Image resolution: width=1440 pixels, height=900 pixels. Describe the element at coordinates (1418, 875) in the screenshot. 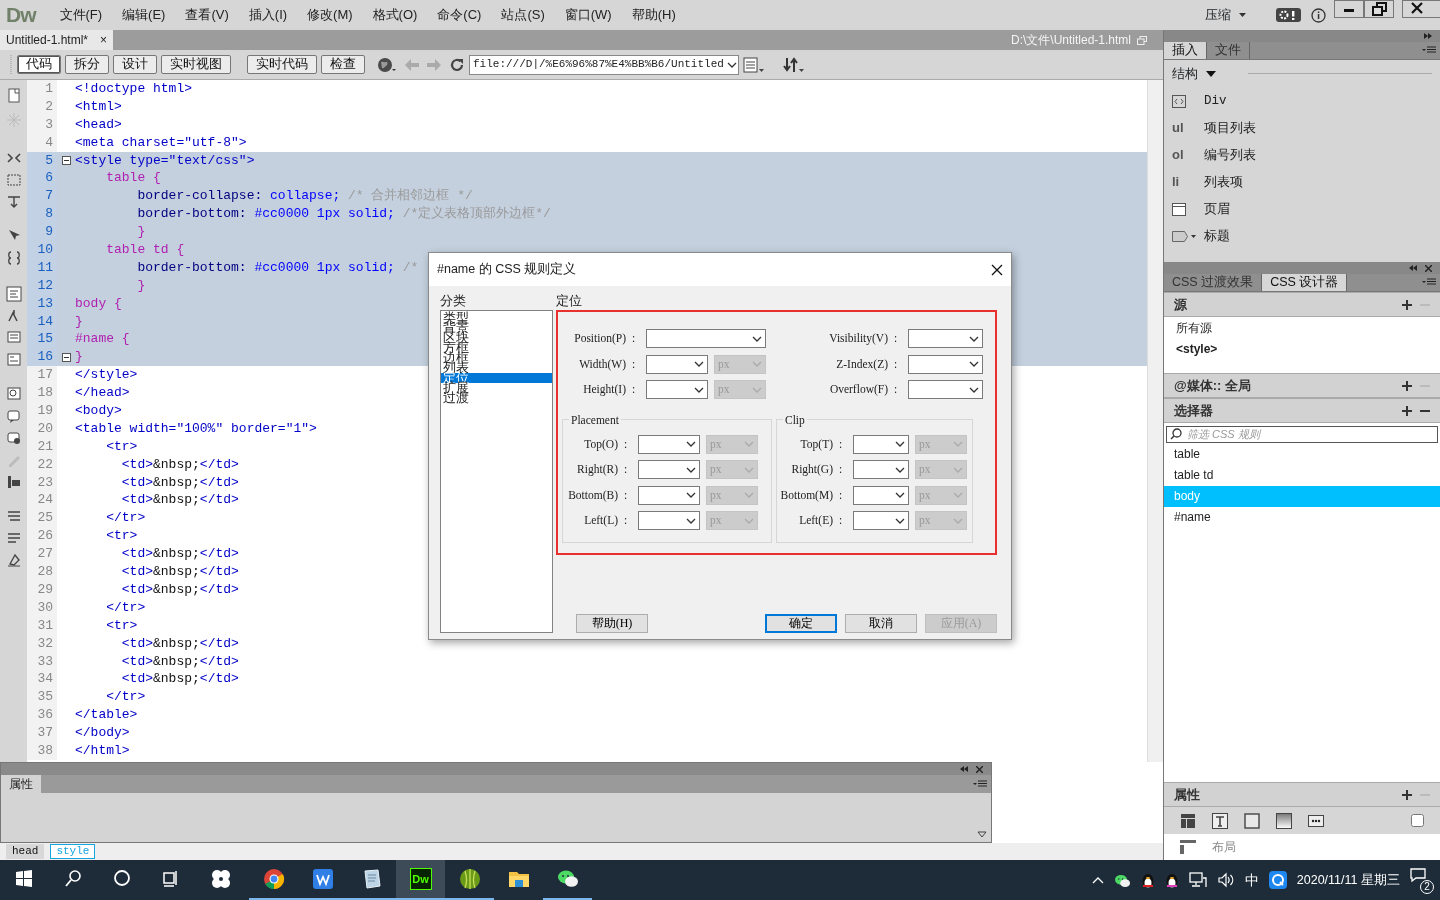

I see `notification-icon` at that location.